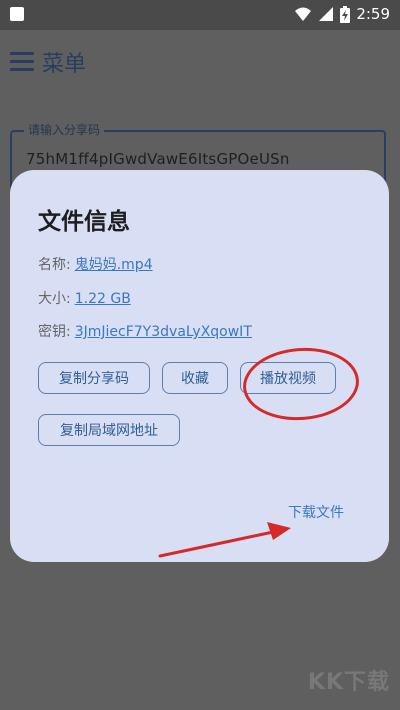 This screenshot has height=710, width=400. Describe the element at coordinates (64, 64) in the screenshot. I see `app-title: 菜单` at that location.